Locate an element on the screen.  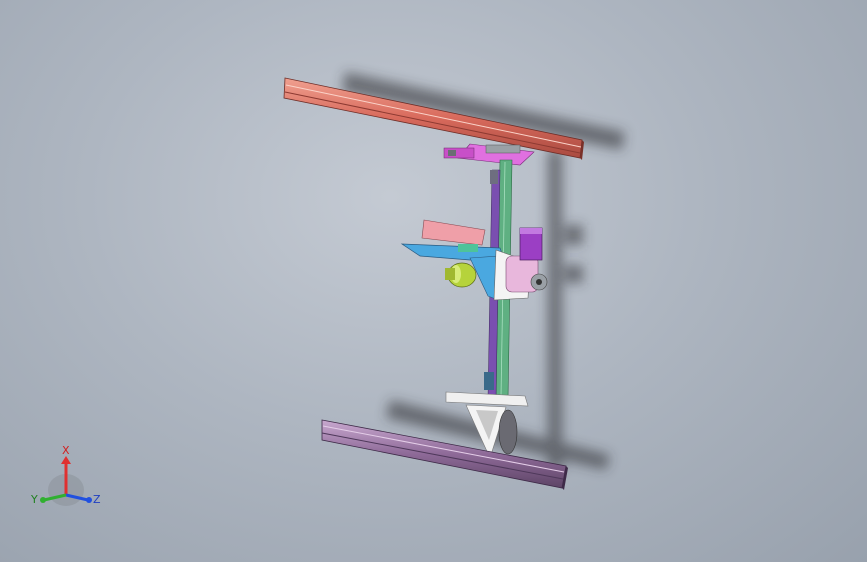
y-axis-label: Y is located at coordinates (34, 499).